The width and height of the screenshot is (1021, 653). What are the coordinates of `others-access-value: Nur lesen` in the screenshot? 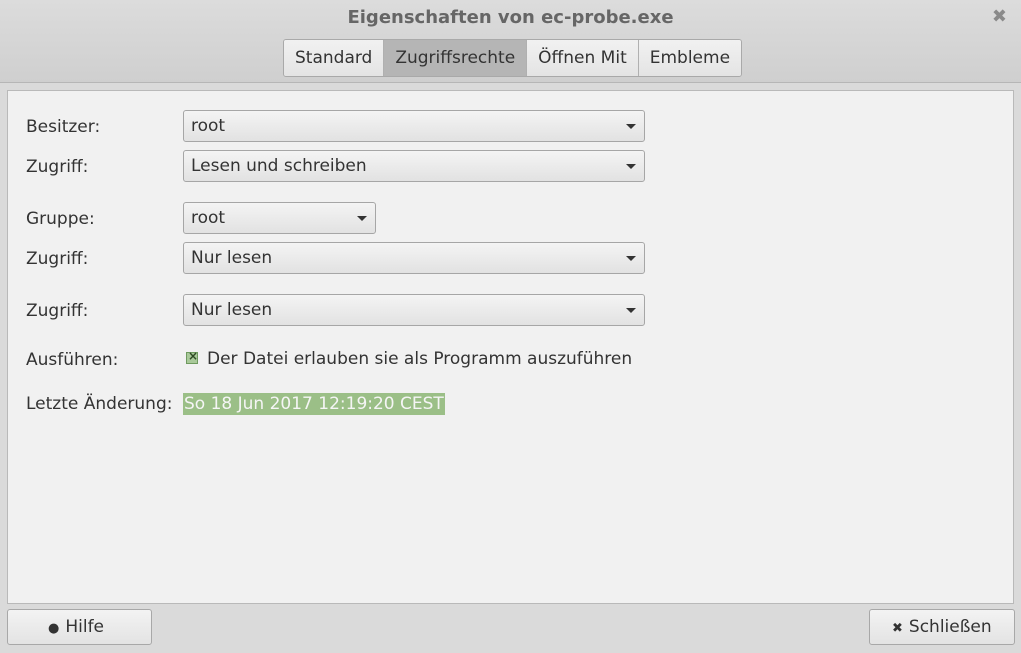 It's located at (232, 310).